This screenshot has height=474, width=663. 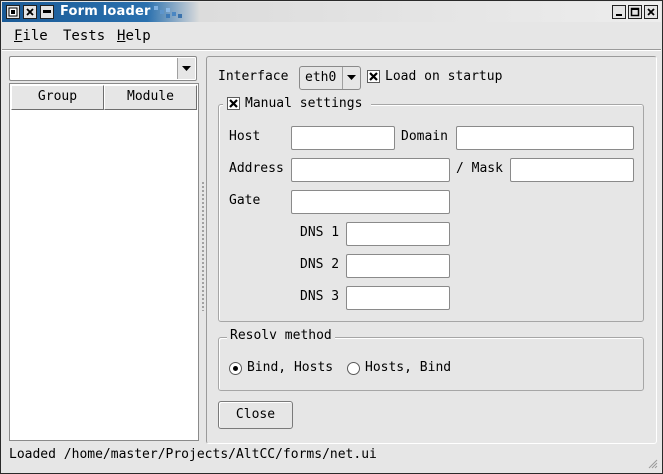 I want to click on dns2-label: DNS 2, so click(x=320, y=264).